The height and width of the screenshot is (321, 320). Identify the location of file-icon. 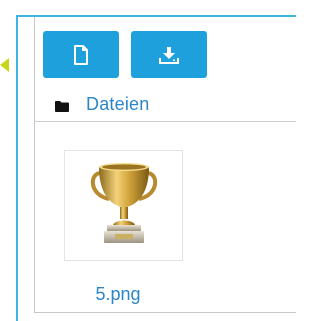
(81, 54).